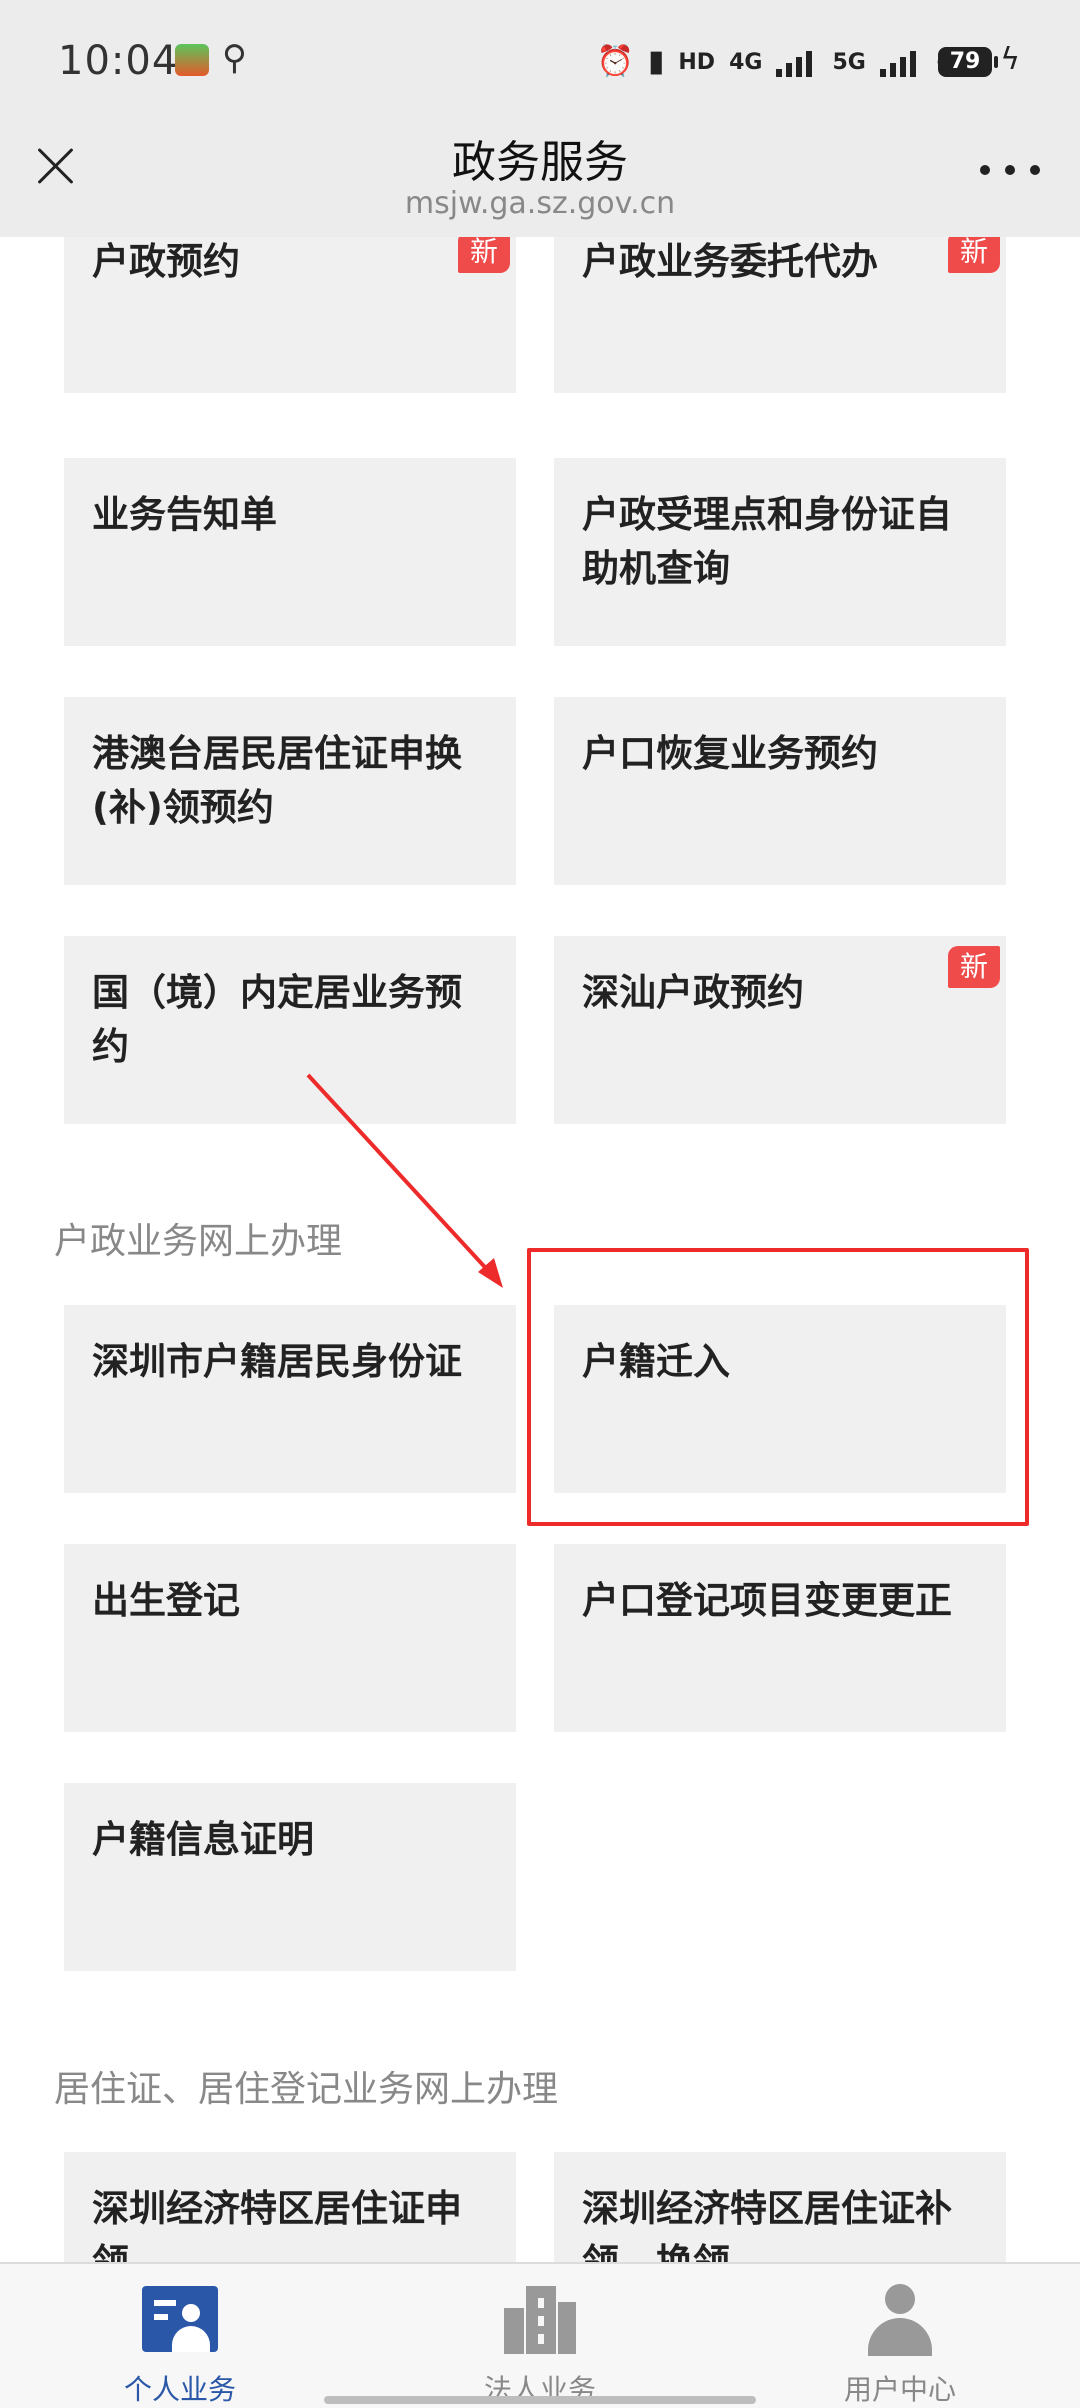 The image size is (1080, 2408). I want to click on tile-hukou-transfer: 户籍迁入, so click(780, 1399).